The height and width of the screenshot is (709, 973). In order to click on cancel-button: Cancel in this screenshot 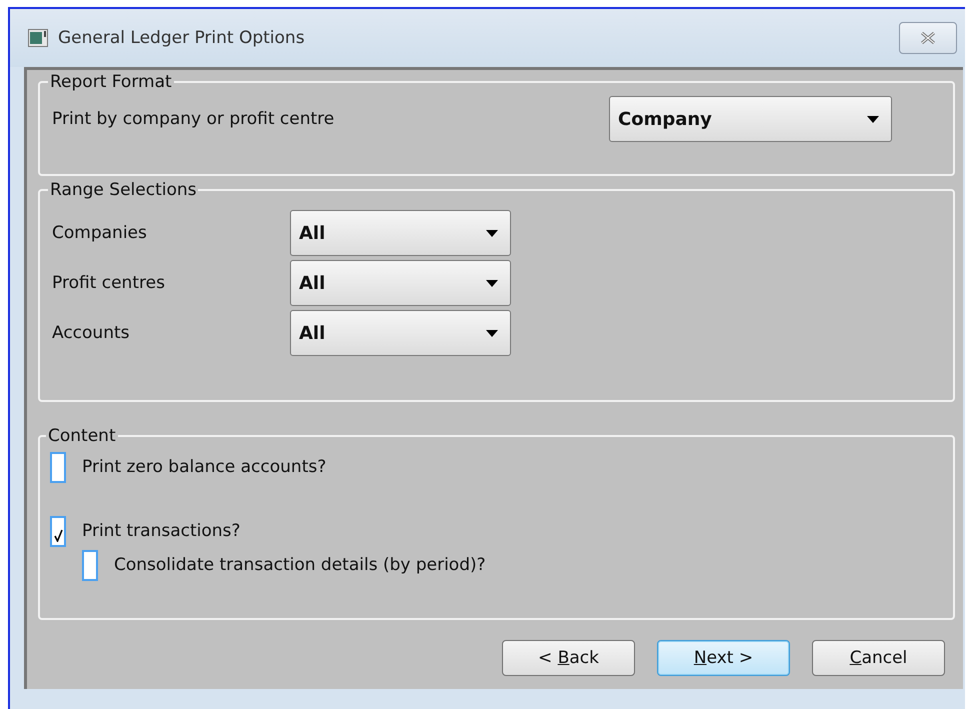, I will do `click(878, 658)`.